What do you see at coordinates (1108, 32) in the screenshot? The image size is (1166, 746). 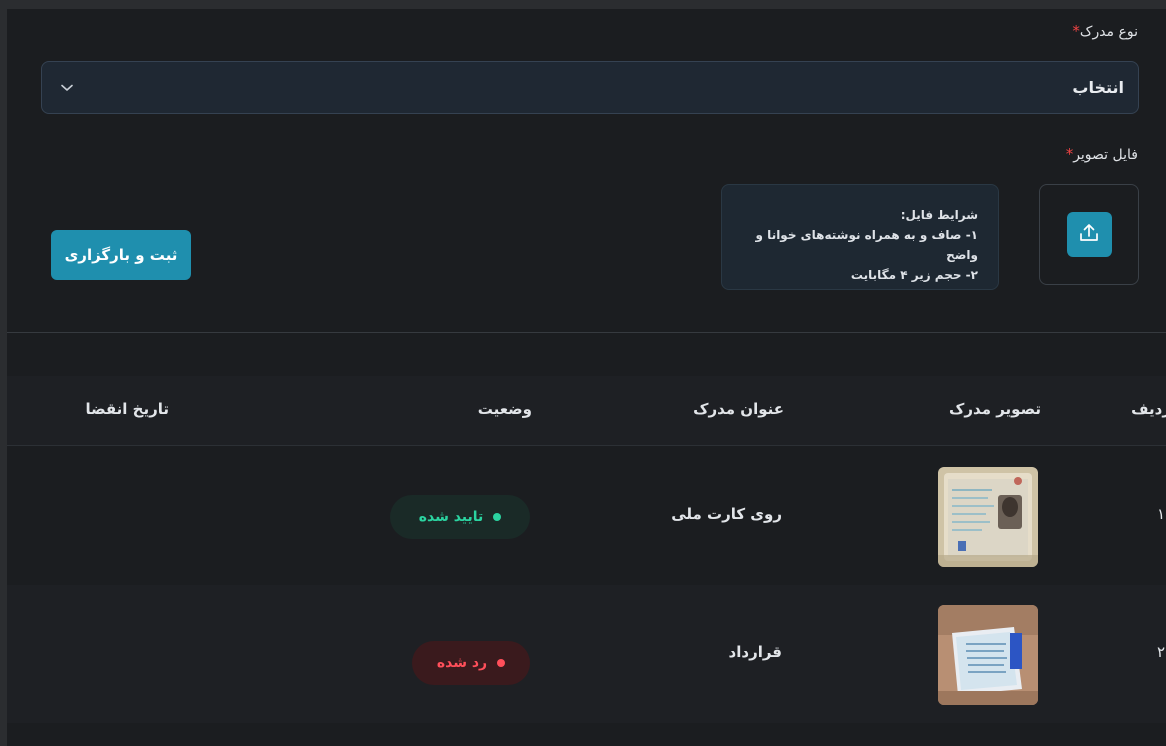 I see `doc-type-label-text: نوع مدرک` at bounding box center [1108, 32].